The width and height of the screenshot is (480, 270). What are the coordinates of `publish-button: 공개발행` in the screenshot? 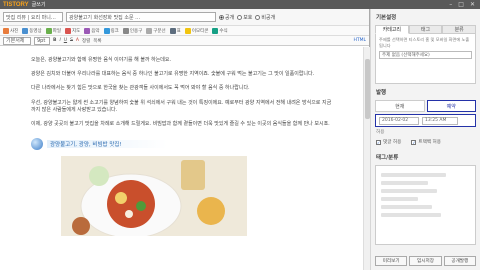 It's located at (459, 261).